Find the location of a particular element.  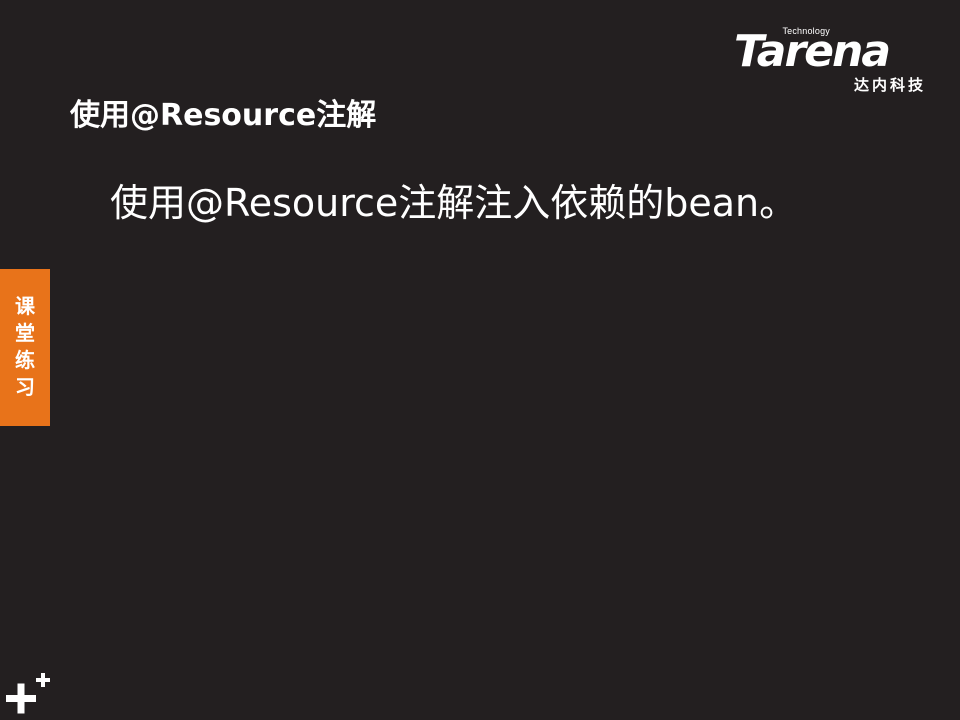

plus-icon is located at coordinates (28, 693).